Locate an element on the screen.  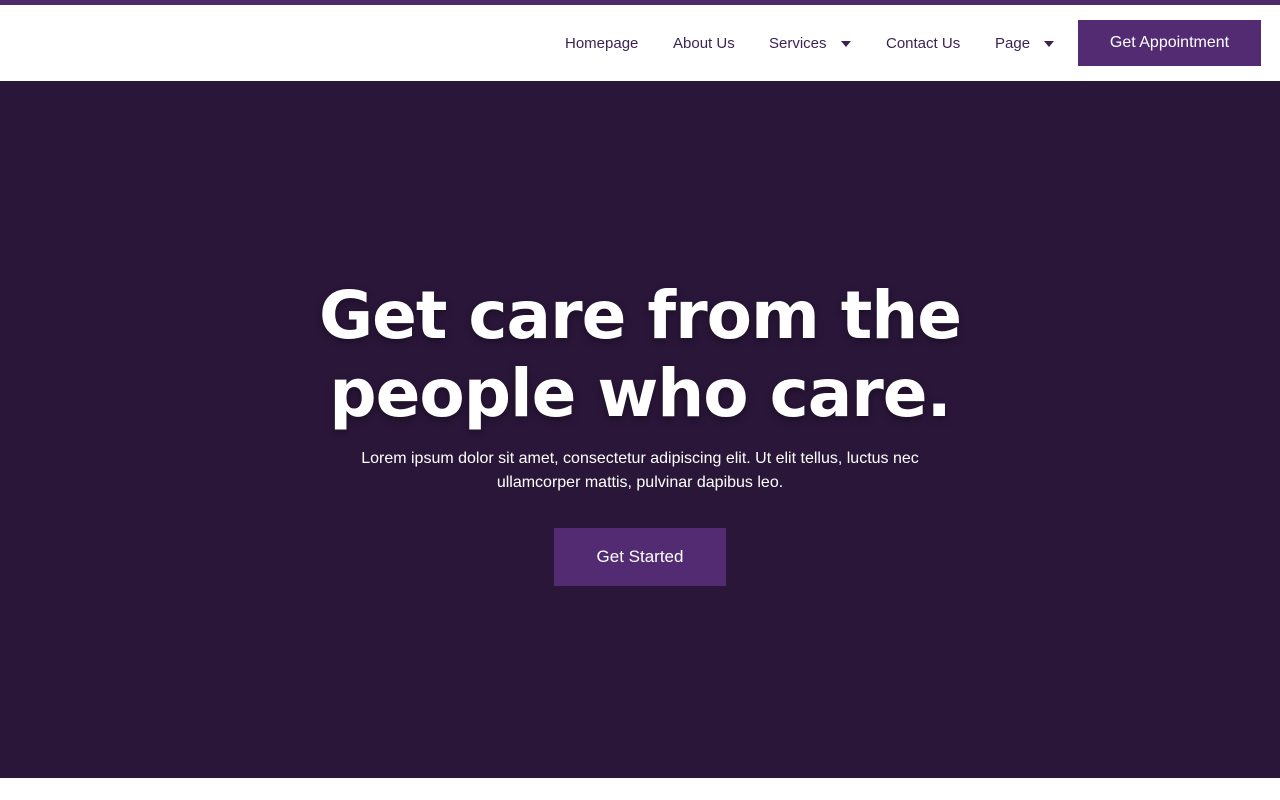
nav-item-label: About Us is located at coordinates (704, 43).